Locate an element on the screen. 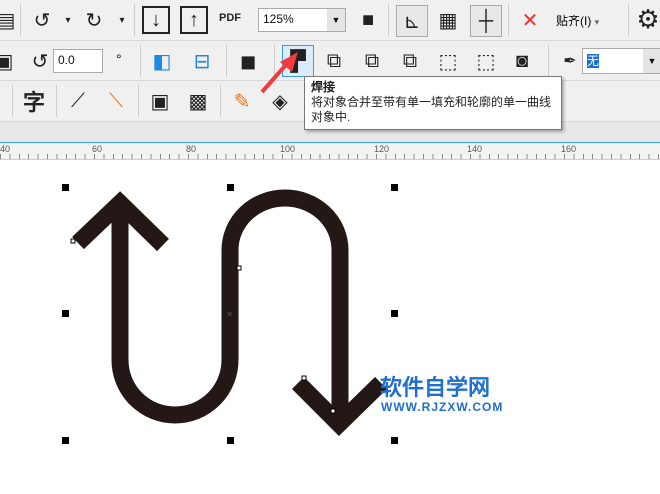 This screenshot has height=494, width=660. watermark-url: WWW.RJZXW.COM is located at coordinates (442, 407).